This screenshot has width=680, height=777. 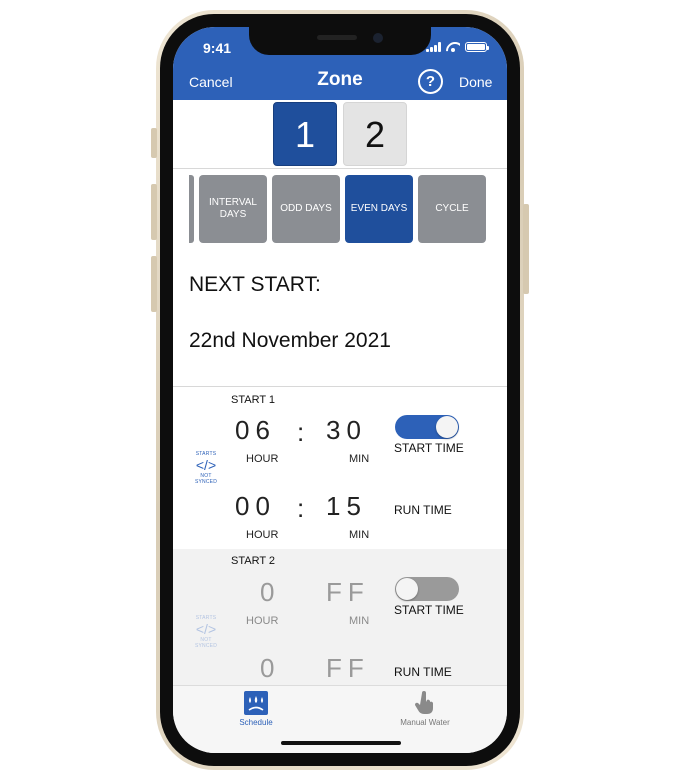 What do you see at coordinates (305, 134) in the screenshot?
I see `program-1-button: 1` at bounding box center [305, 134].